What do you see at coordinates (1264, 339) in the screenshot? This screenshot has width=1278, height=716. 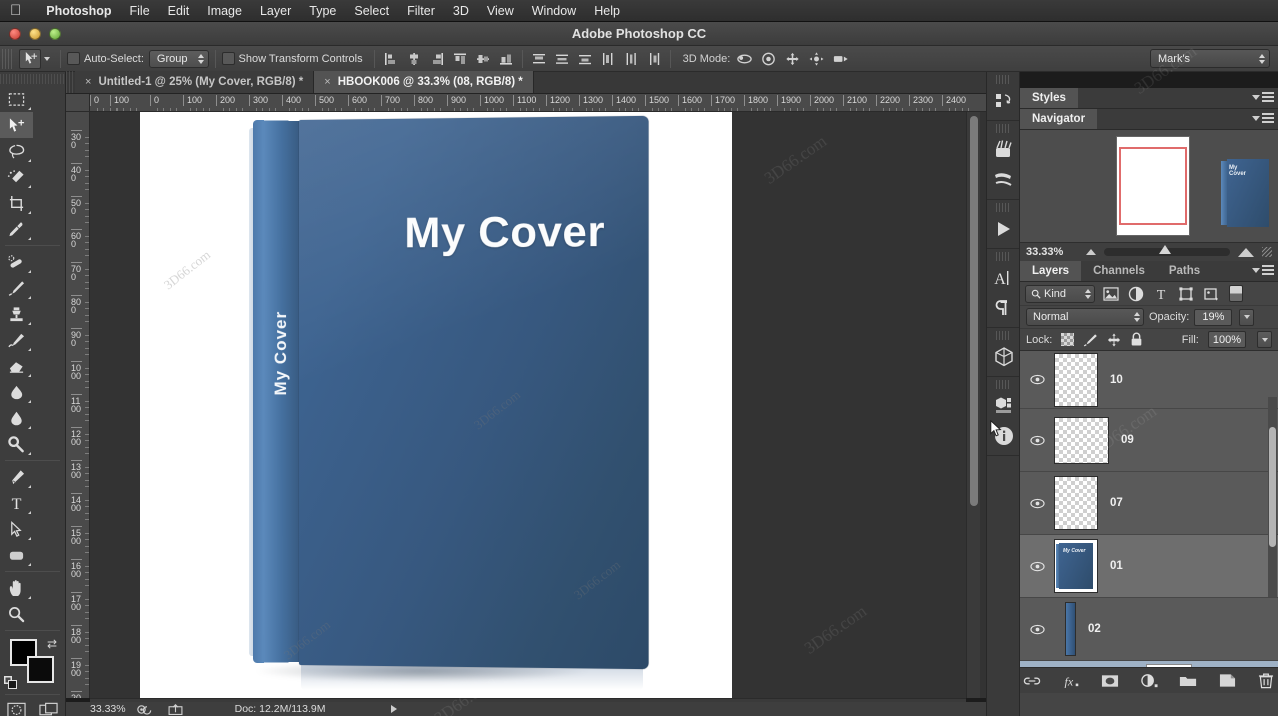 I see `fill-dropdown-caret-icon` at bounding box center [1264, 339].